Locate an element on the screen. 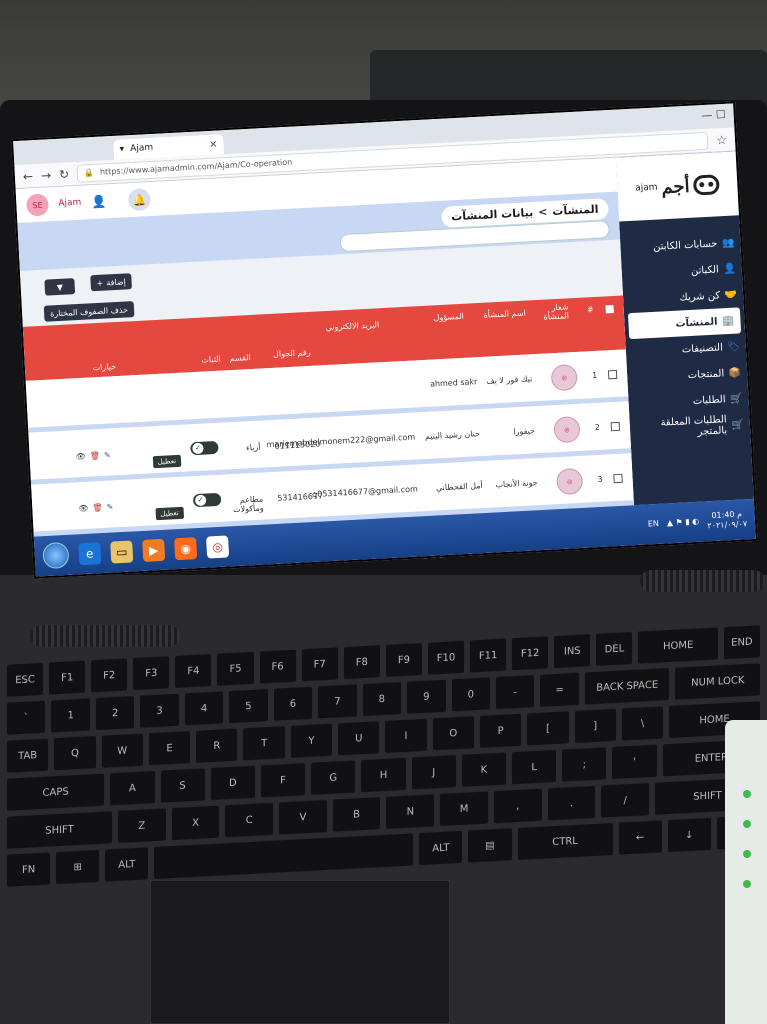 This screenshot has height=1024, width=767. firefox-icon: ◉ is located at coordinates (186, 549).